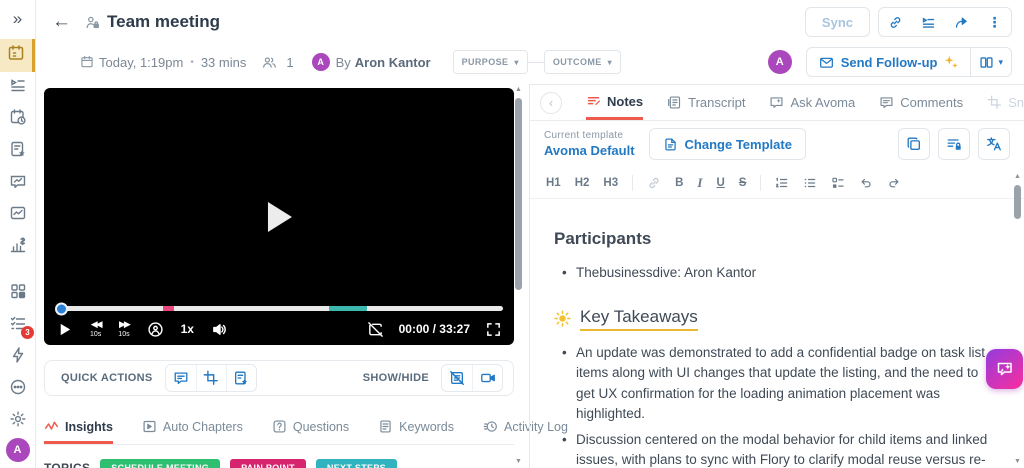  Describe the element at coordinates (1017, 319) in the screenshot. I see `notes-scrollbar: ▲ ▼` at that location.